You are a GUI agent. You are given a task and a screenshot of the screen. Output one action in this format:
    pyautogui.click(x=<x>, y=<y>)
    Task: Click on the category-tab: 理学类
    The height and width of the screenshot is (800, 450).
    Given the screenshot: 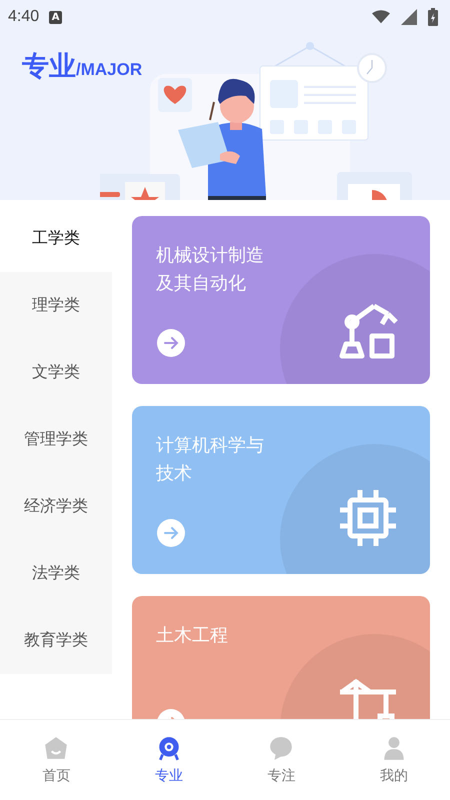 What is the action you would take?
    pyautogui.click(x=56, y=305)
    